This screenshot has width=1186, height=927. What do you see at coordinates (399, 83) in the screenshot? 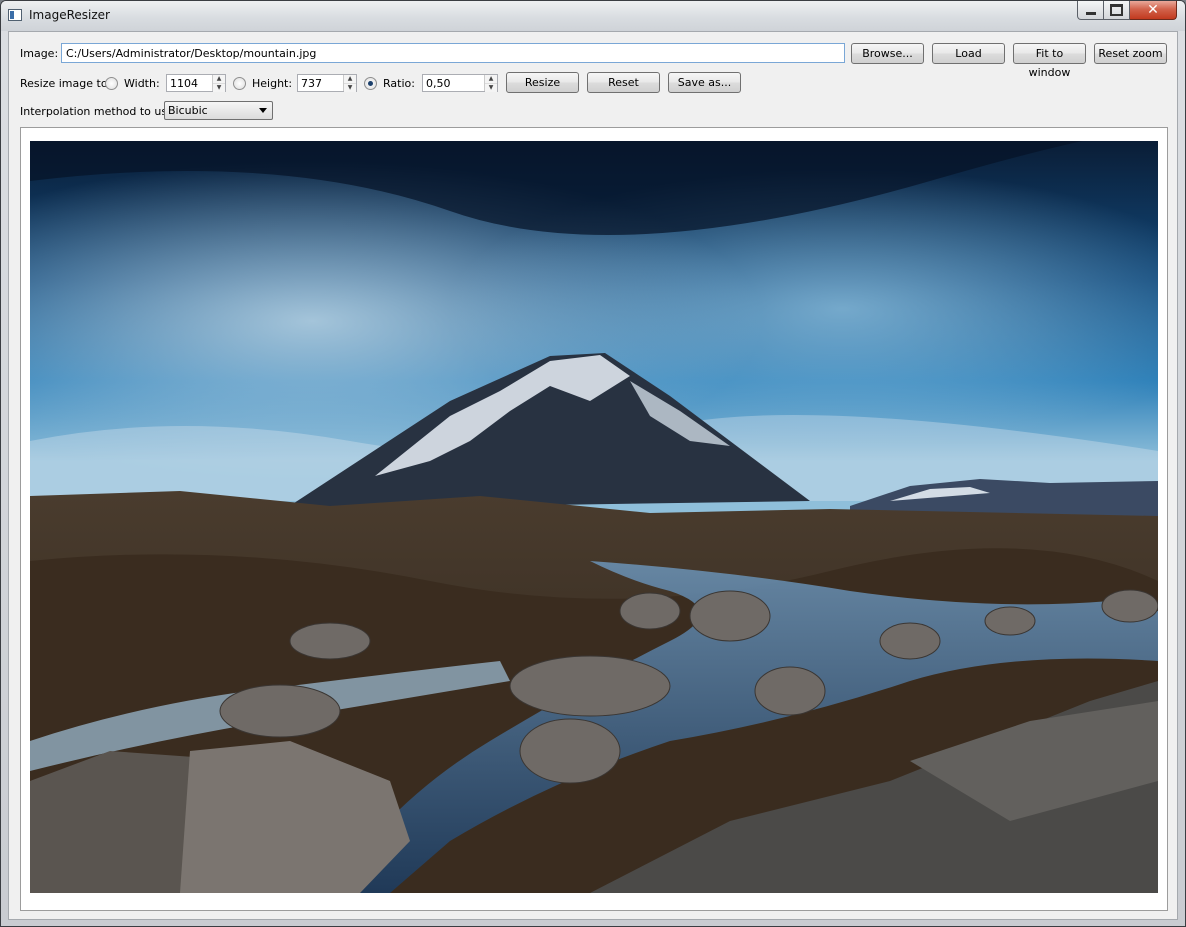
I see `ratio-label: Ratio:` at bounding box center [399, 83].